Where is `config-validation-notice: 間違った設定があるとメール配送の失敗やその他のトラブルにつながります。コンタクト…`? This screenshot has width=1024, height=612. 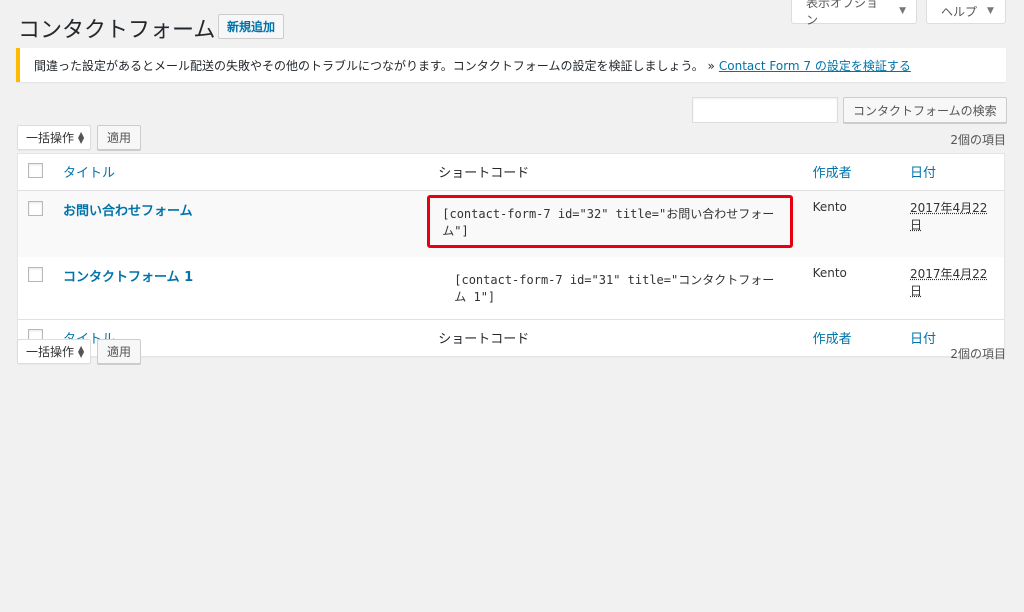
config-validation-notice: 間違った設定があるとメール配送の失敗やその他のトラブルにつながります。コンタクト… is located at coordinates (511, 65).